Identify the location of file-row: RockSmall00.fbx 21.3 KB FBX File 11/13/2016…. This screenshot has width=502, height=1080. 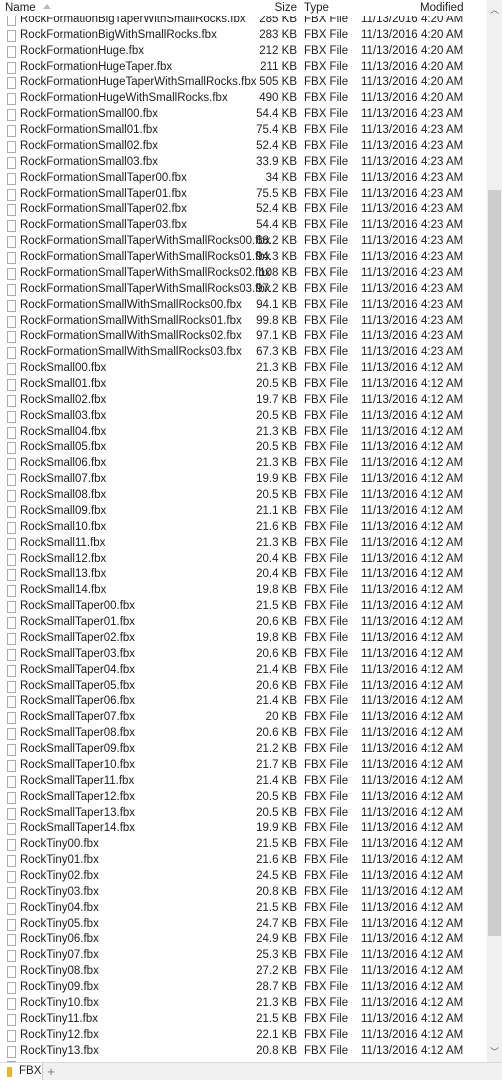
(243, 369).